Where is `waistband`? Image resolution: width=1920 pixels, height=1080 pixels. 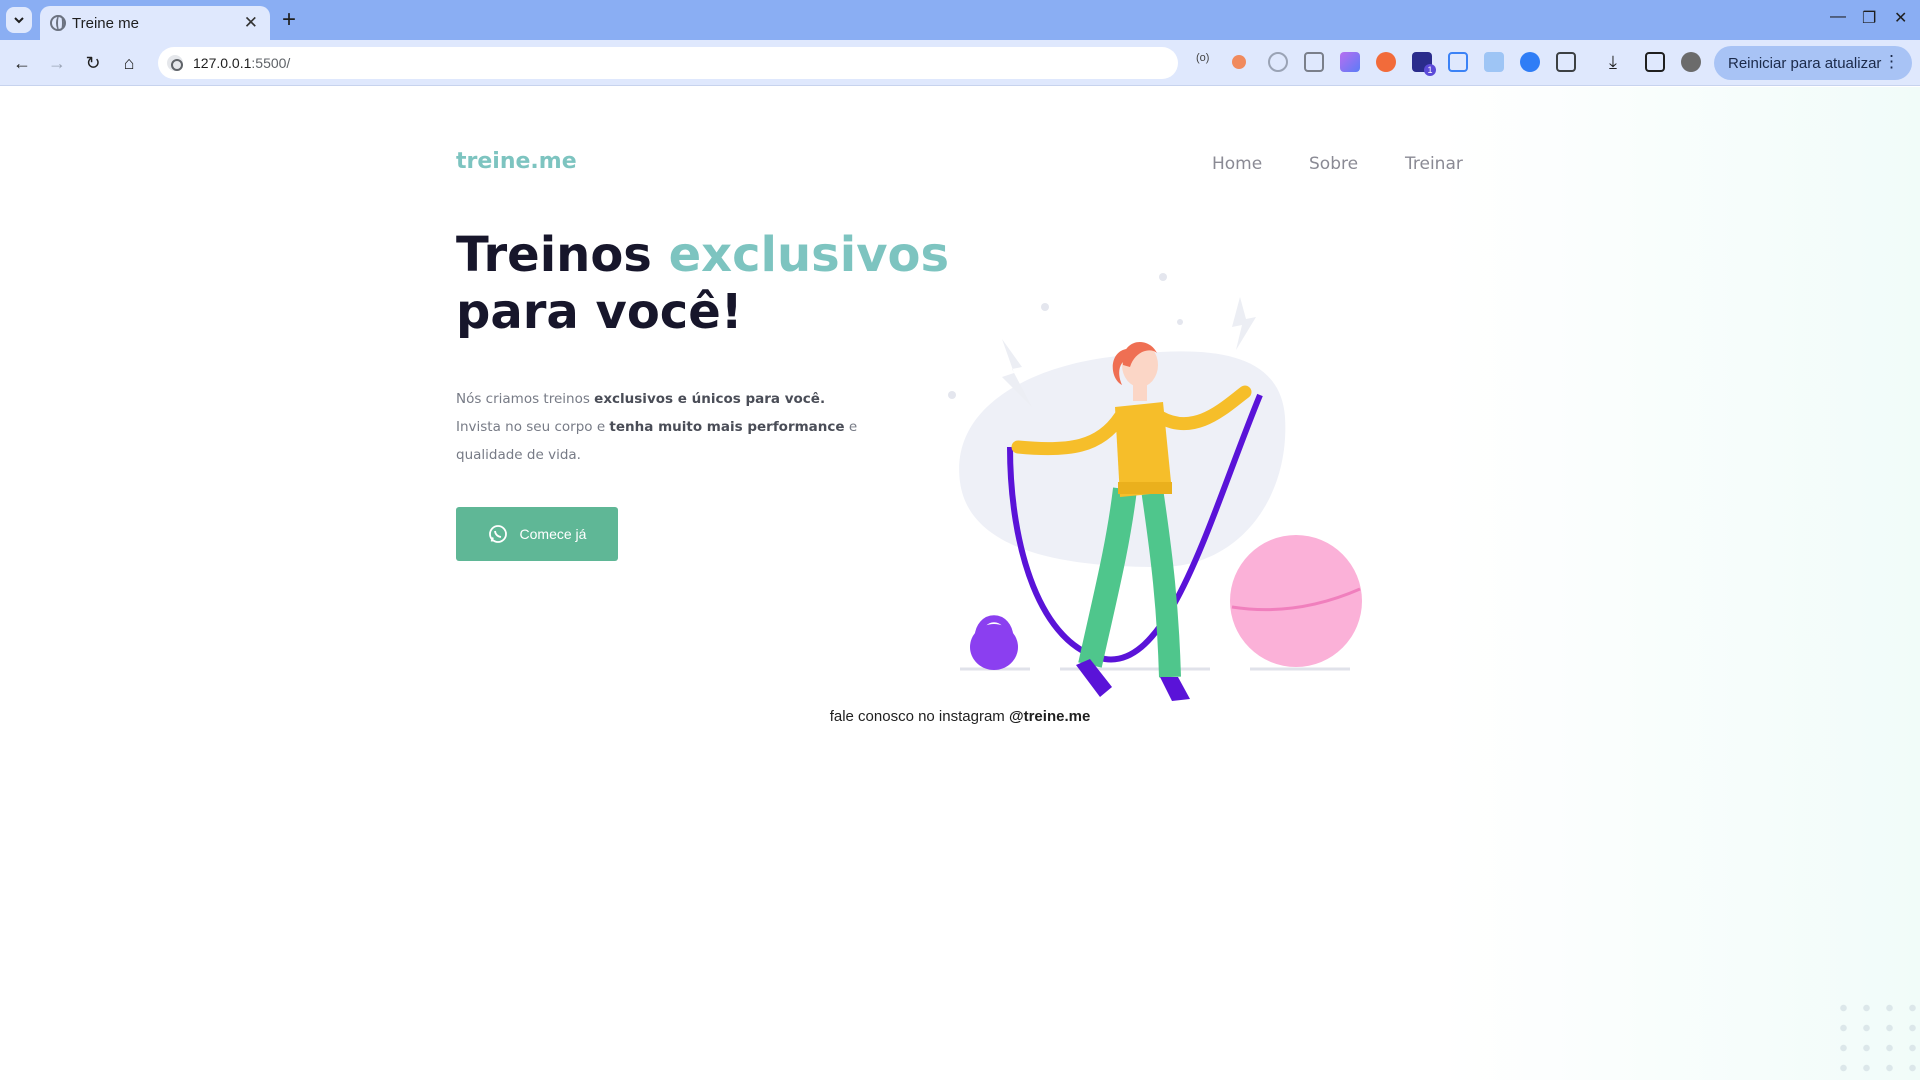
waistband is located at coordinates (1145, 488).